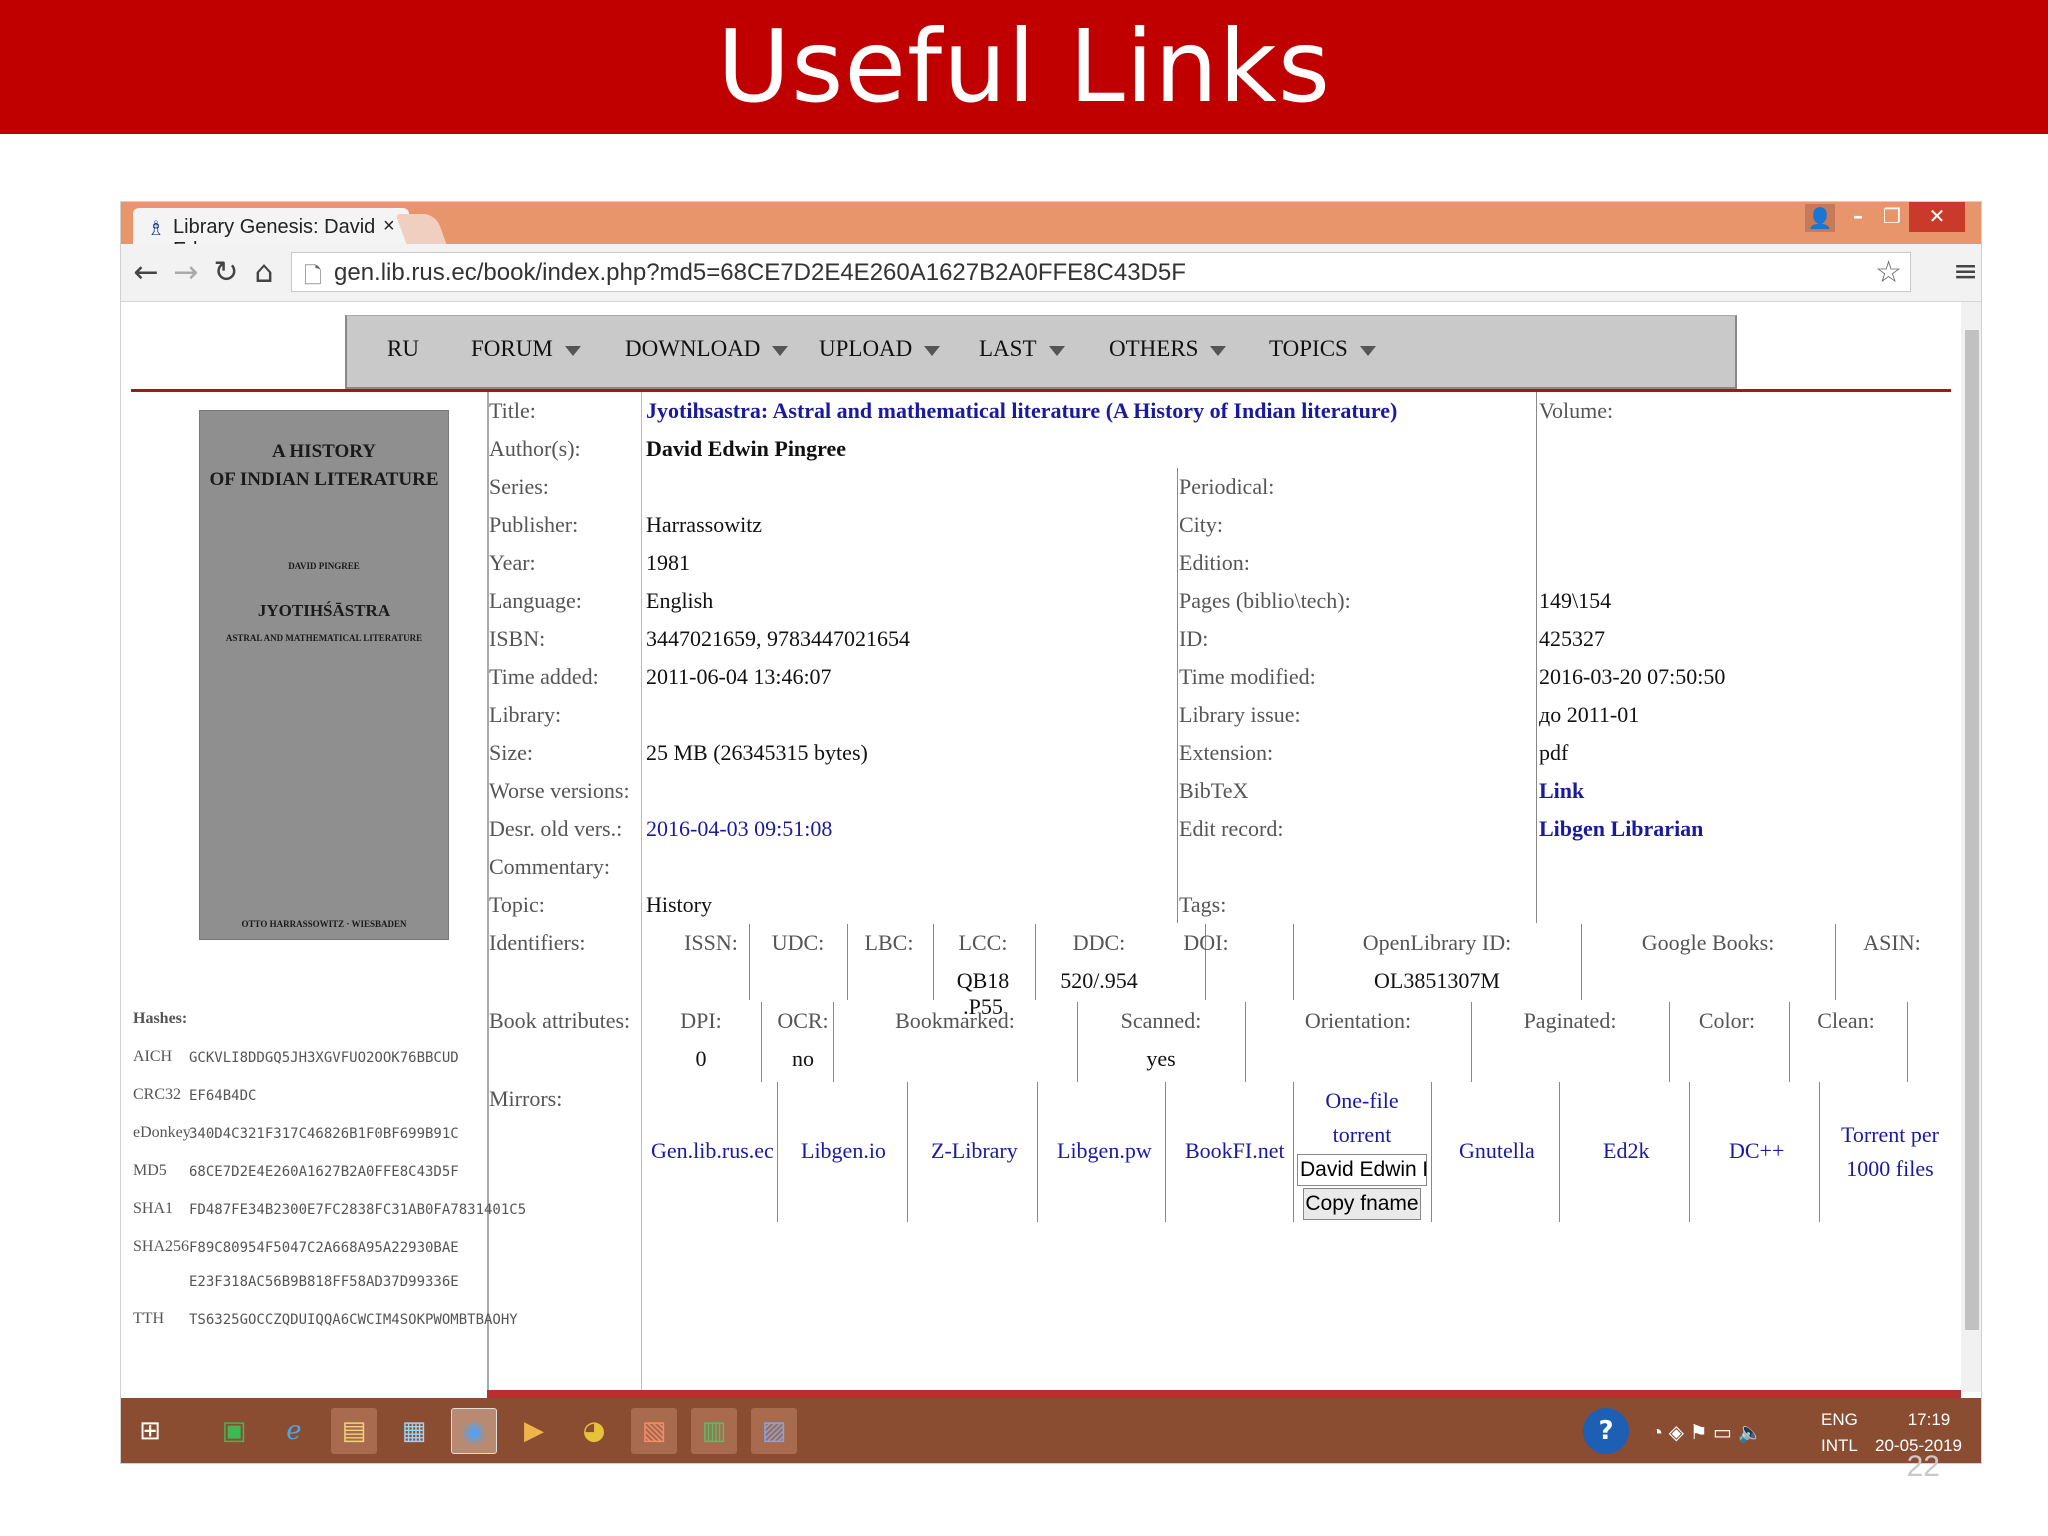 The width and height of the screenshot is (2048, 1536). I want to click on close-button: ✕, so click(1937, 217).